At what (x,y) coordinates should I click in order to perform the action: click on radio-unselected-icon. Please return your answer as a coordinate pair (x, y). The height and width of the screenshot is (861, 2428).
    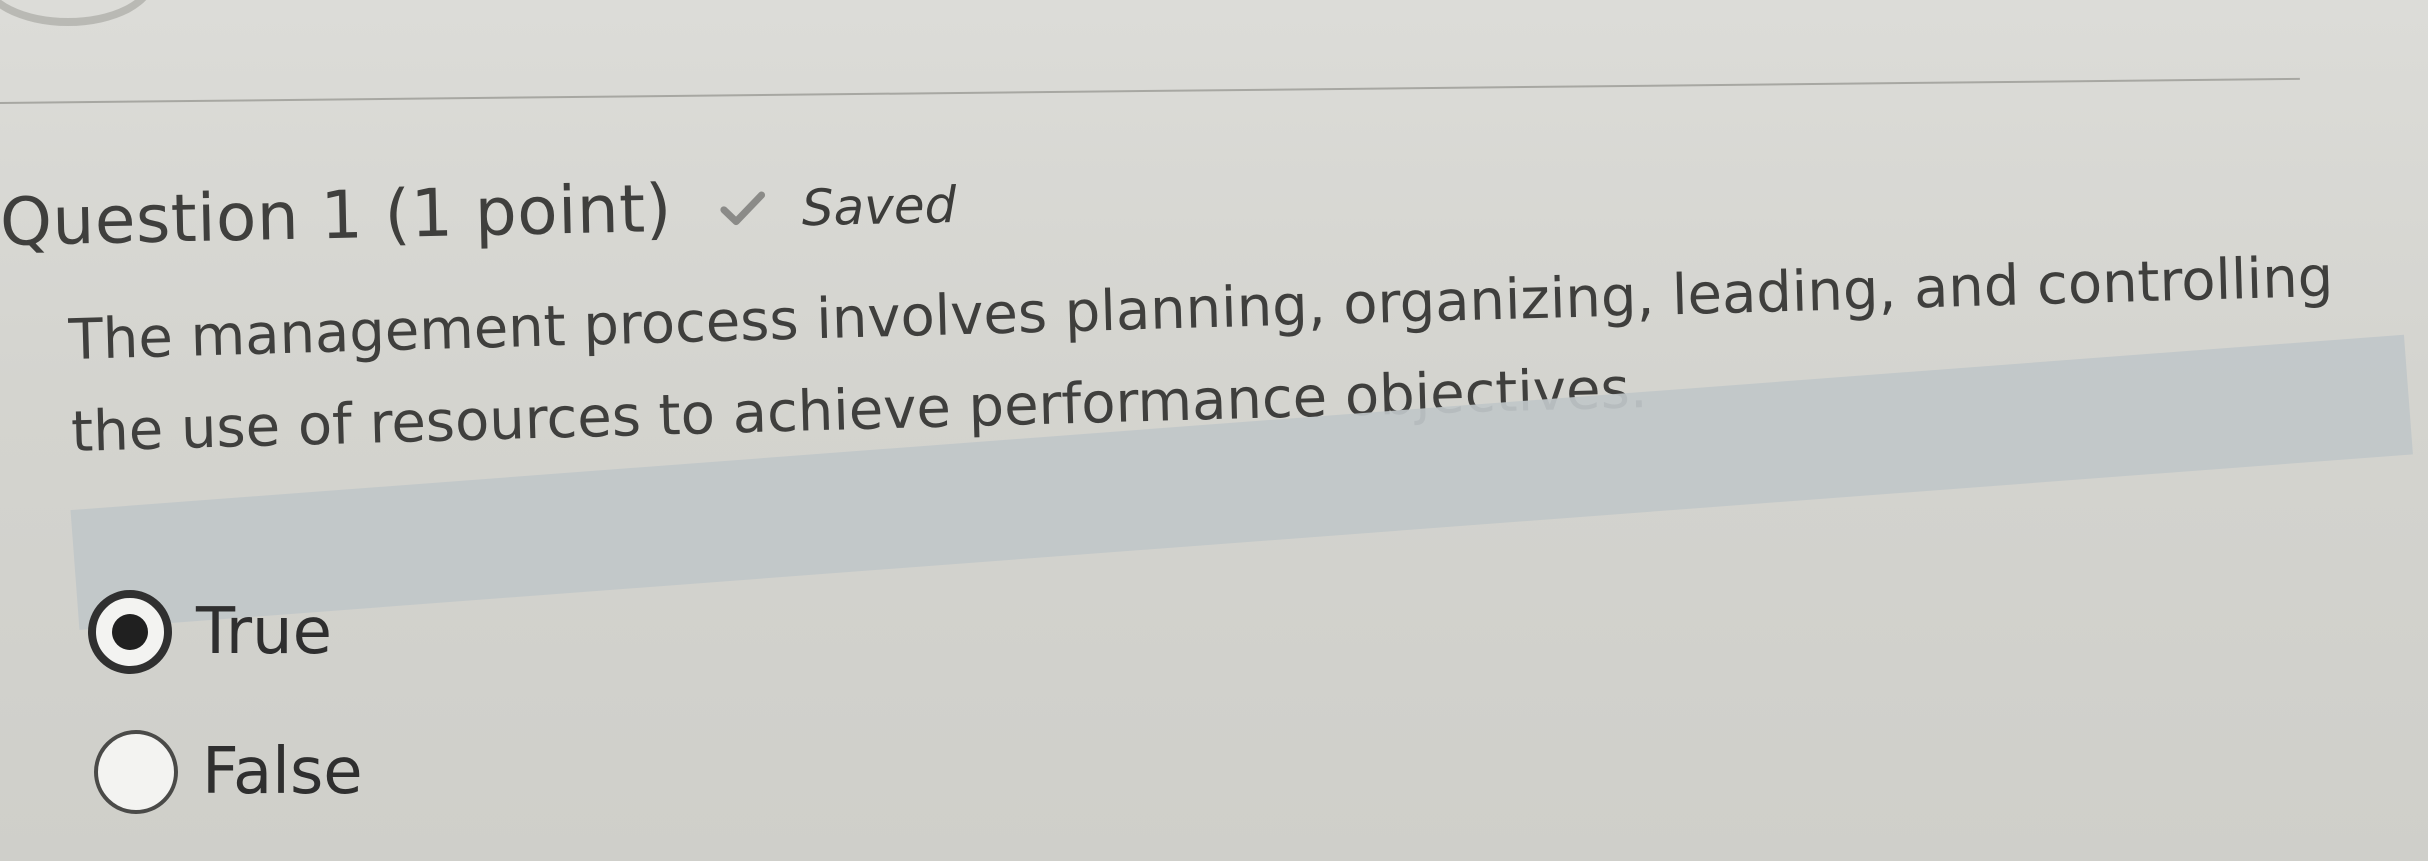
    Looking at the image, I should click on (136, 772).